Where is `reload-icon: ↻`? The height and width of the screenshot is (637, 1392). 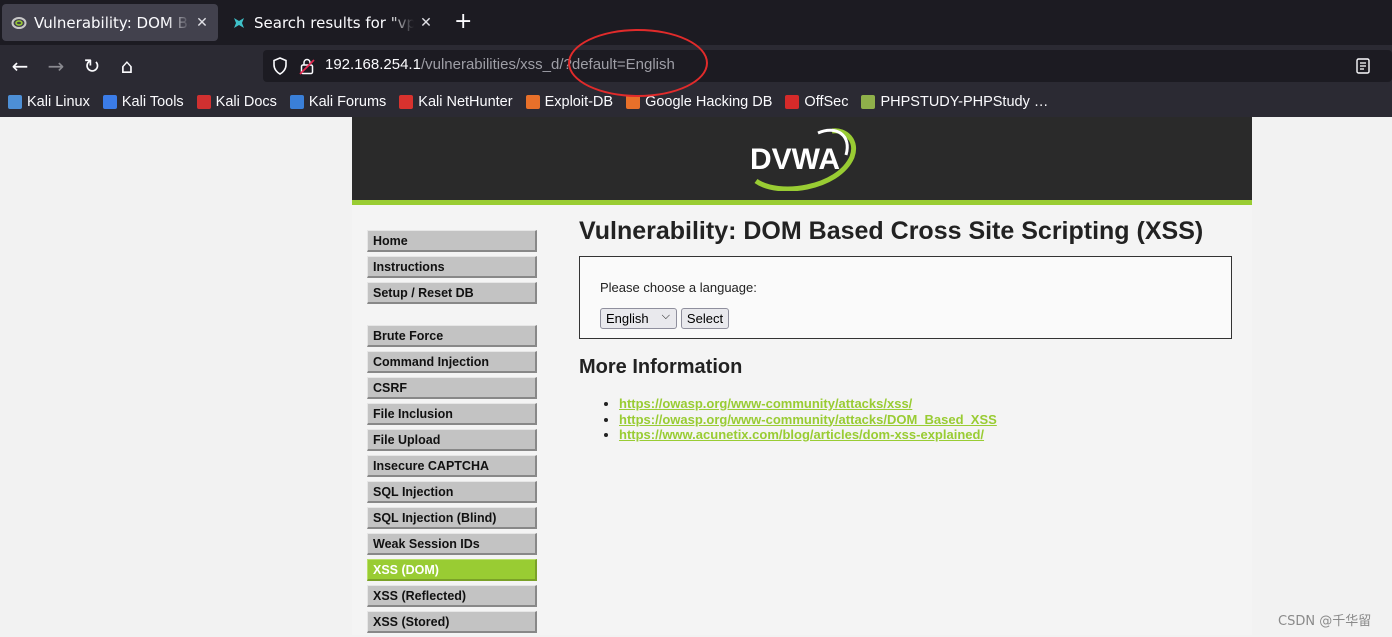 reload-icon: ↻ is located at coordinates (92, 66).